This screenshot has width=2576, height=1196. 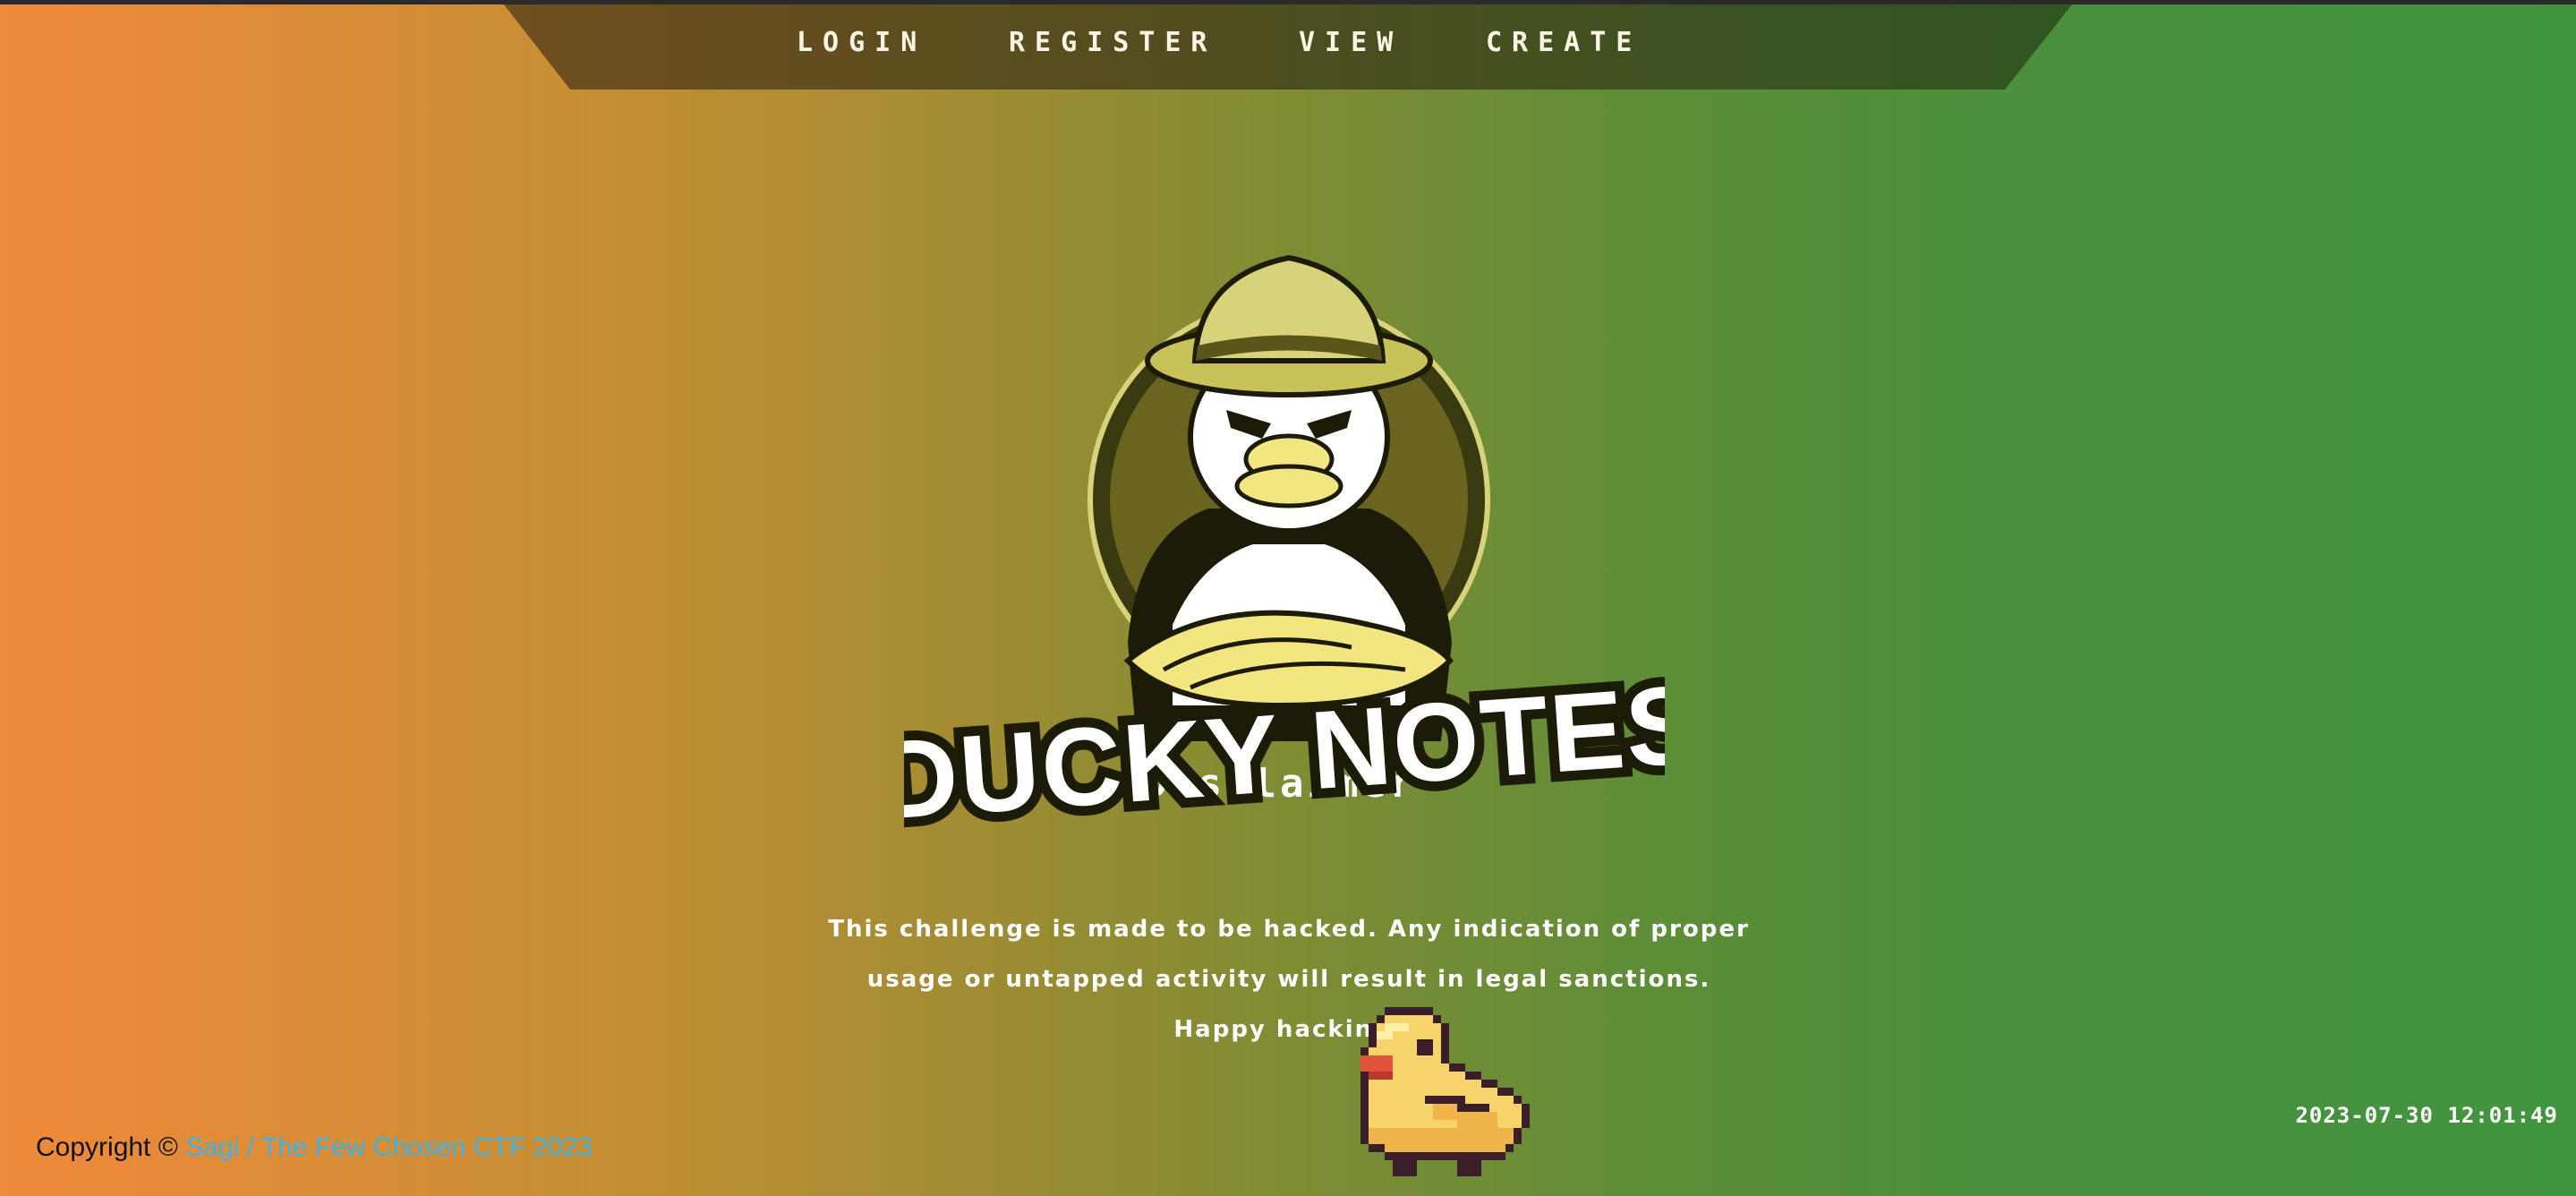 I want to click on datetime-clock: 2023-07-30 12:01:49, so click(x=2426, y=1115).